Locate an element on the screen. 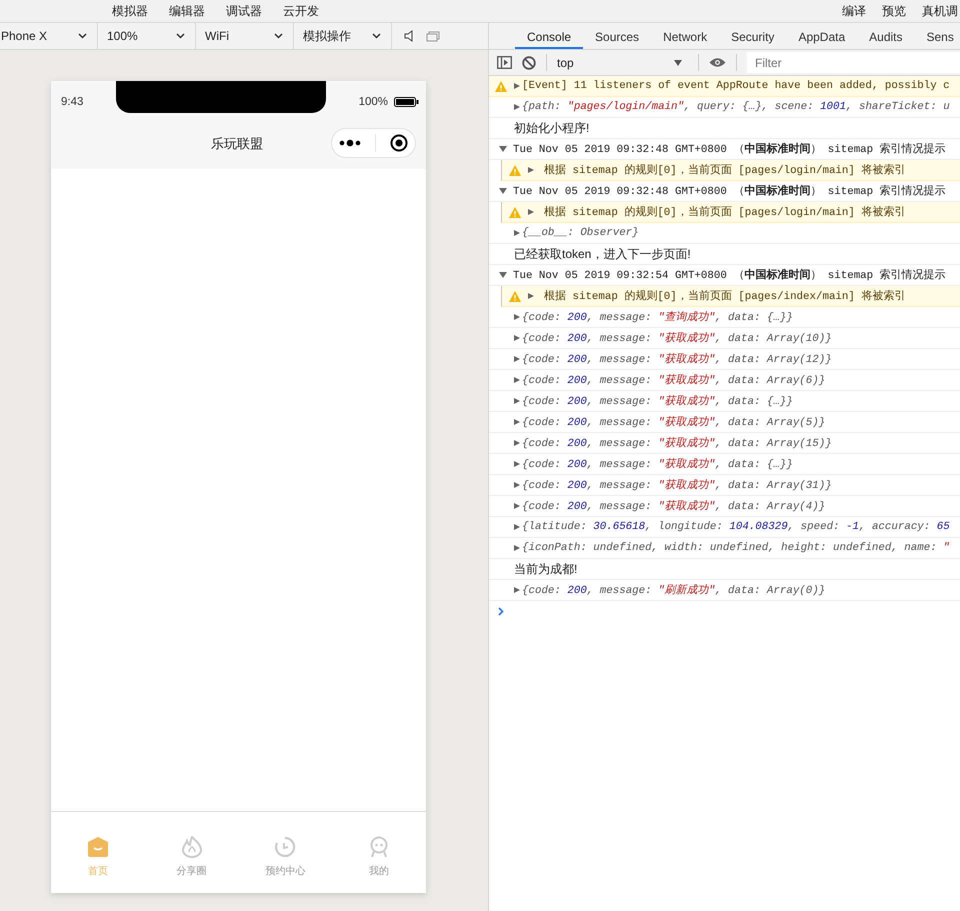 The width and height of the screenshot is (960, 911). console-message: 根据 sitemap 的规则[0]，当前页面 [pages/index/main] 将被索引 is located at coordinates (725, 296).